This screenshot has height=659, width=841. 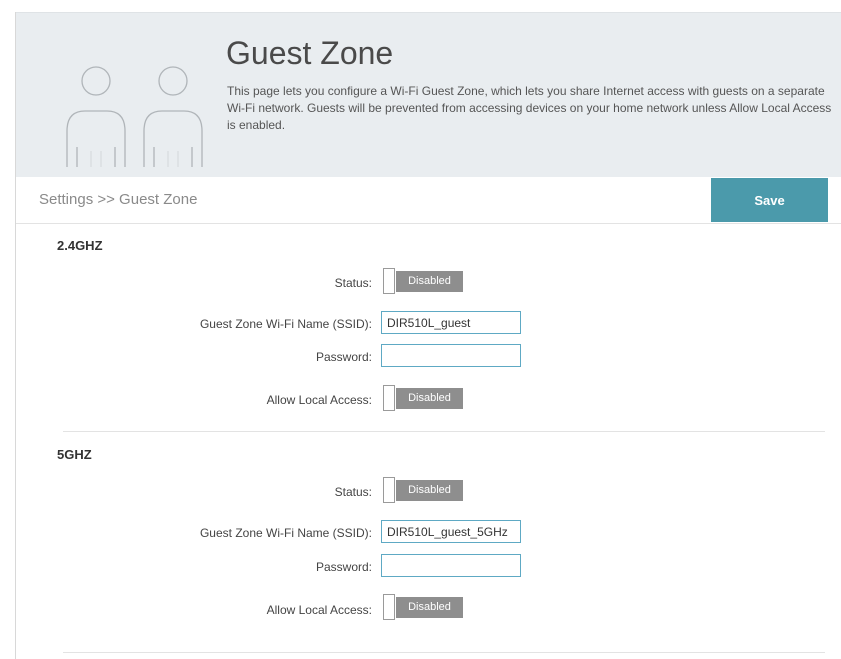 What do you see at coordinates (118, 199) in the screenshot?
I see `breadcrumb: Settings >> Guest Zone` at bounding box center [118, 199].